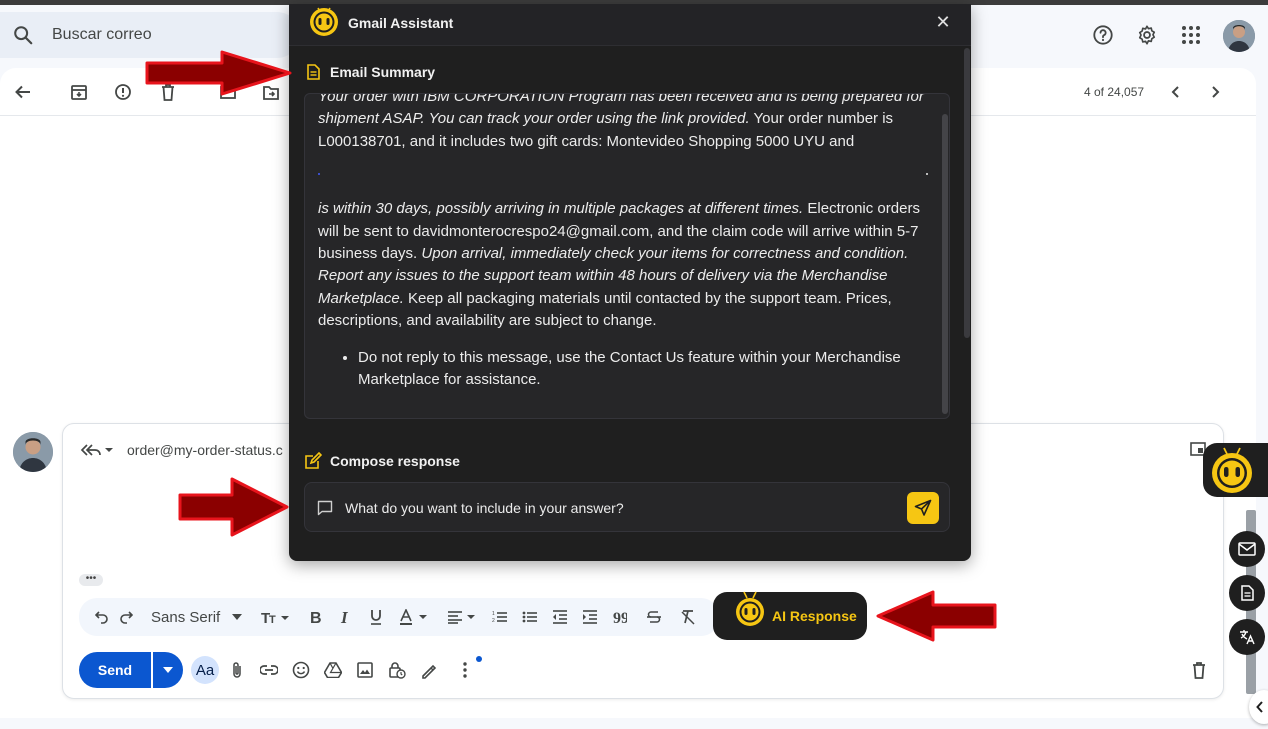 Image resolution: width=1268 pixels, height=729 pixels. Describe the element at coordinates (493, 614) in the screenshot. I see `svg-text: 1` at that location.